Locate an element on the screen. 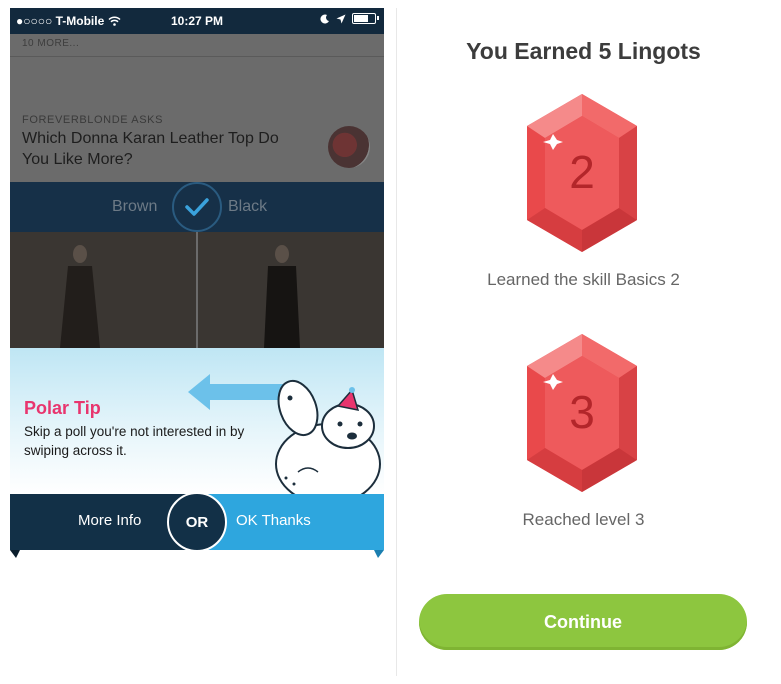 This screenshot has width=781, height=684. reward-caption: Reached level 3 is located at coordinates (583, 519).